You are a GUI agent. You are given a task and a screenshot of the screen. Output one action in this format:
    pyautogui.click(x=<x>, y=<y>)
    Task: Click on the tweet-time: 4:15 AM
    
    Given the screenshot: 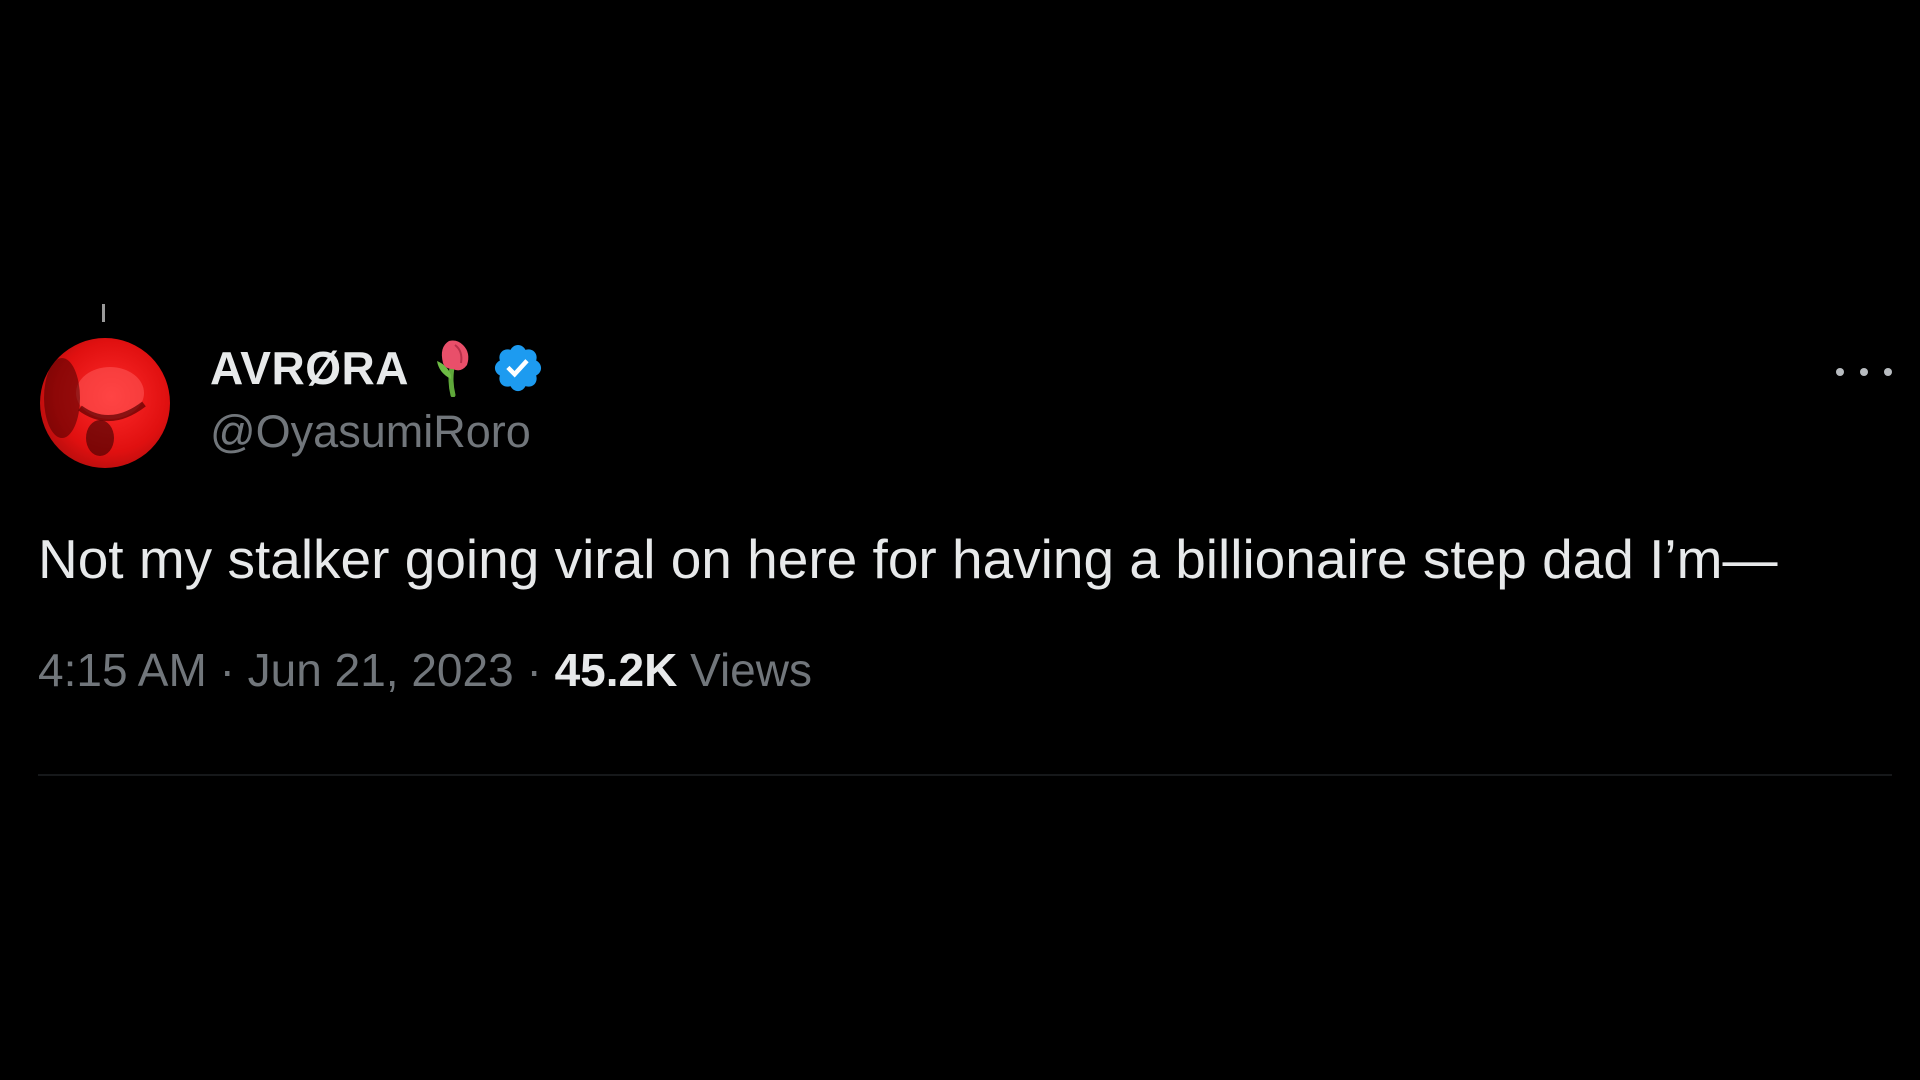 What is the action you would take?
    pyautogui.click(x=122, y=670)
    